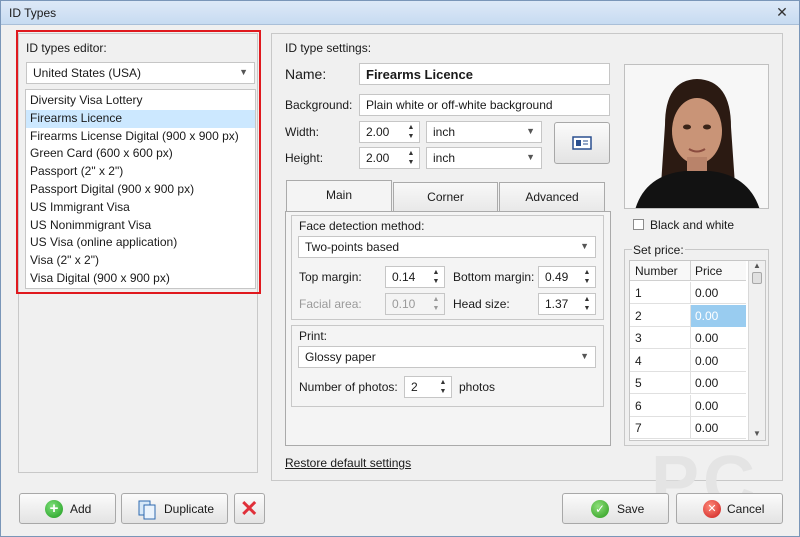  What do you see at coordinates (757, 278) in the screenshot?
I see `scroll-thumb` at bounding box center [757, 278].